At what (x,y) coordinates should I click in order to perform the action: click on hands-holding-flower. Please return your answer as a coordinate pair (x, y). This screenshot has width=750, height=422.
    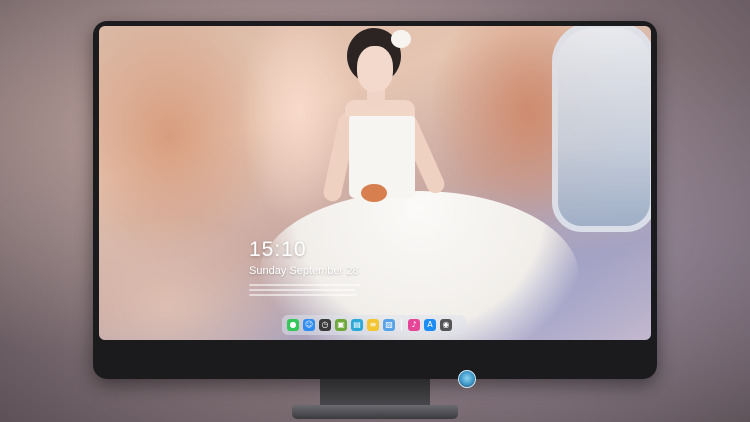
    Looking at the image, I should click on (374, 193).